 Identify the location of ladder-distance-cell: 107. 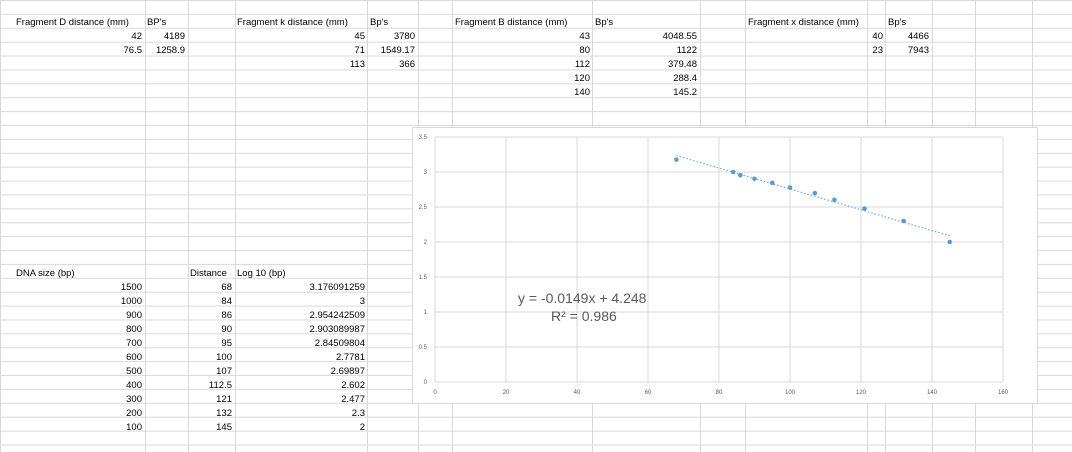
(210, 371).